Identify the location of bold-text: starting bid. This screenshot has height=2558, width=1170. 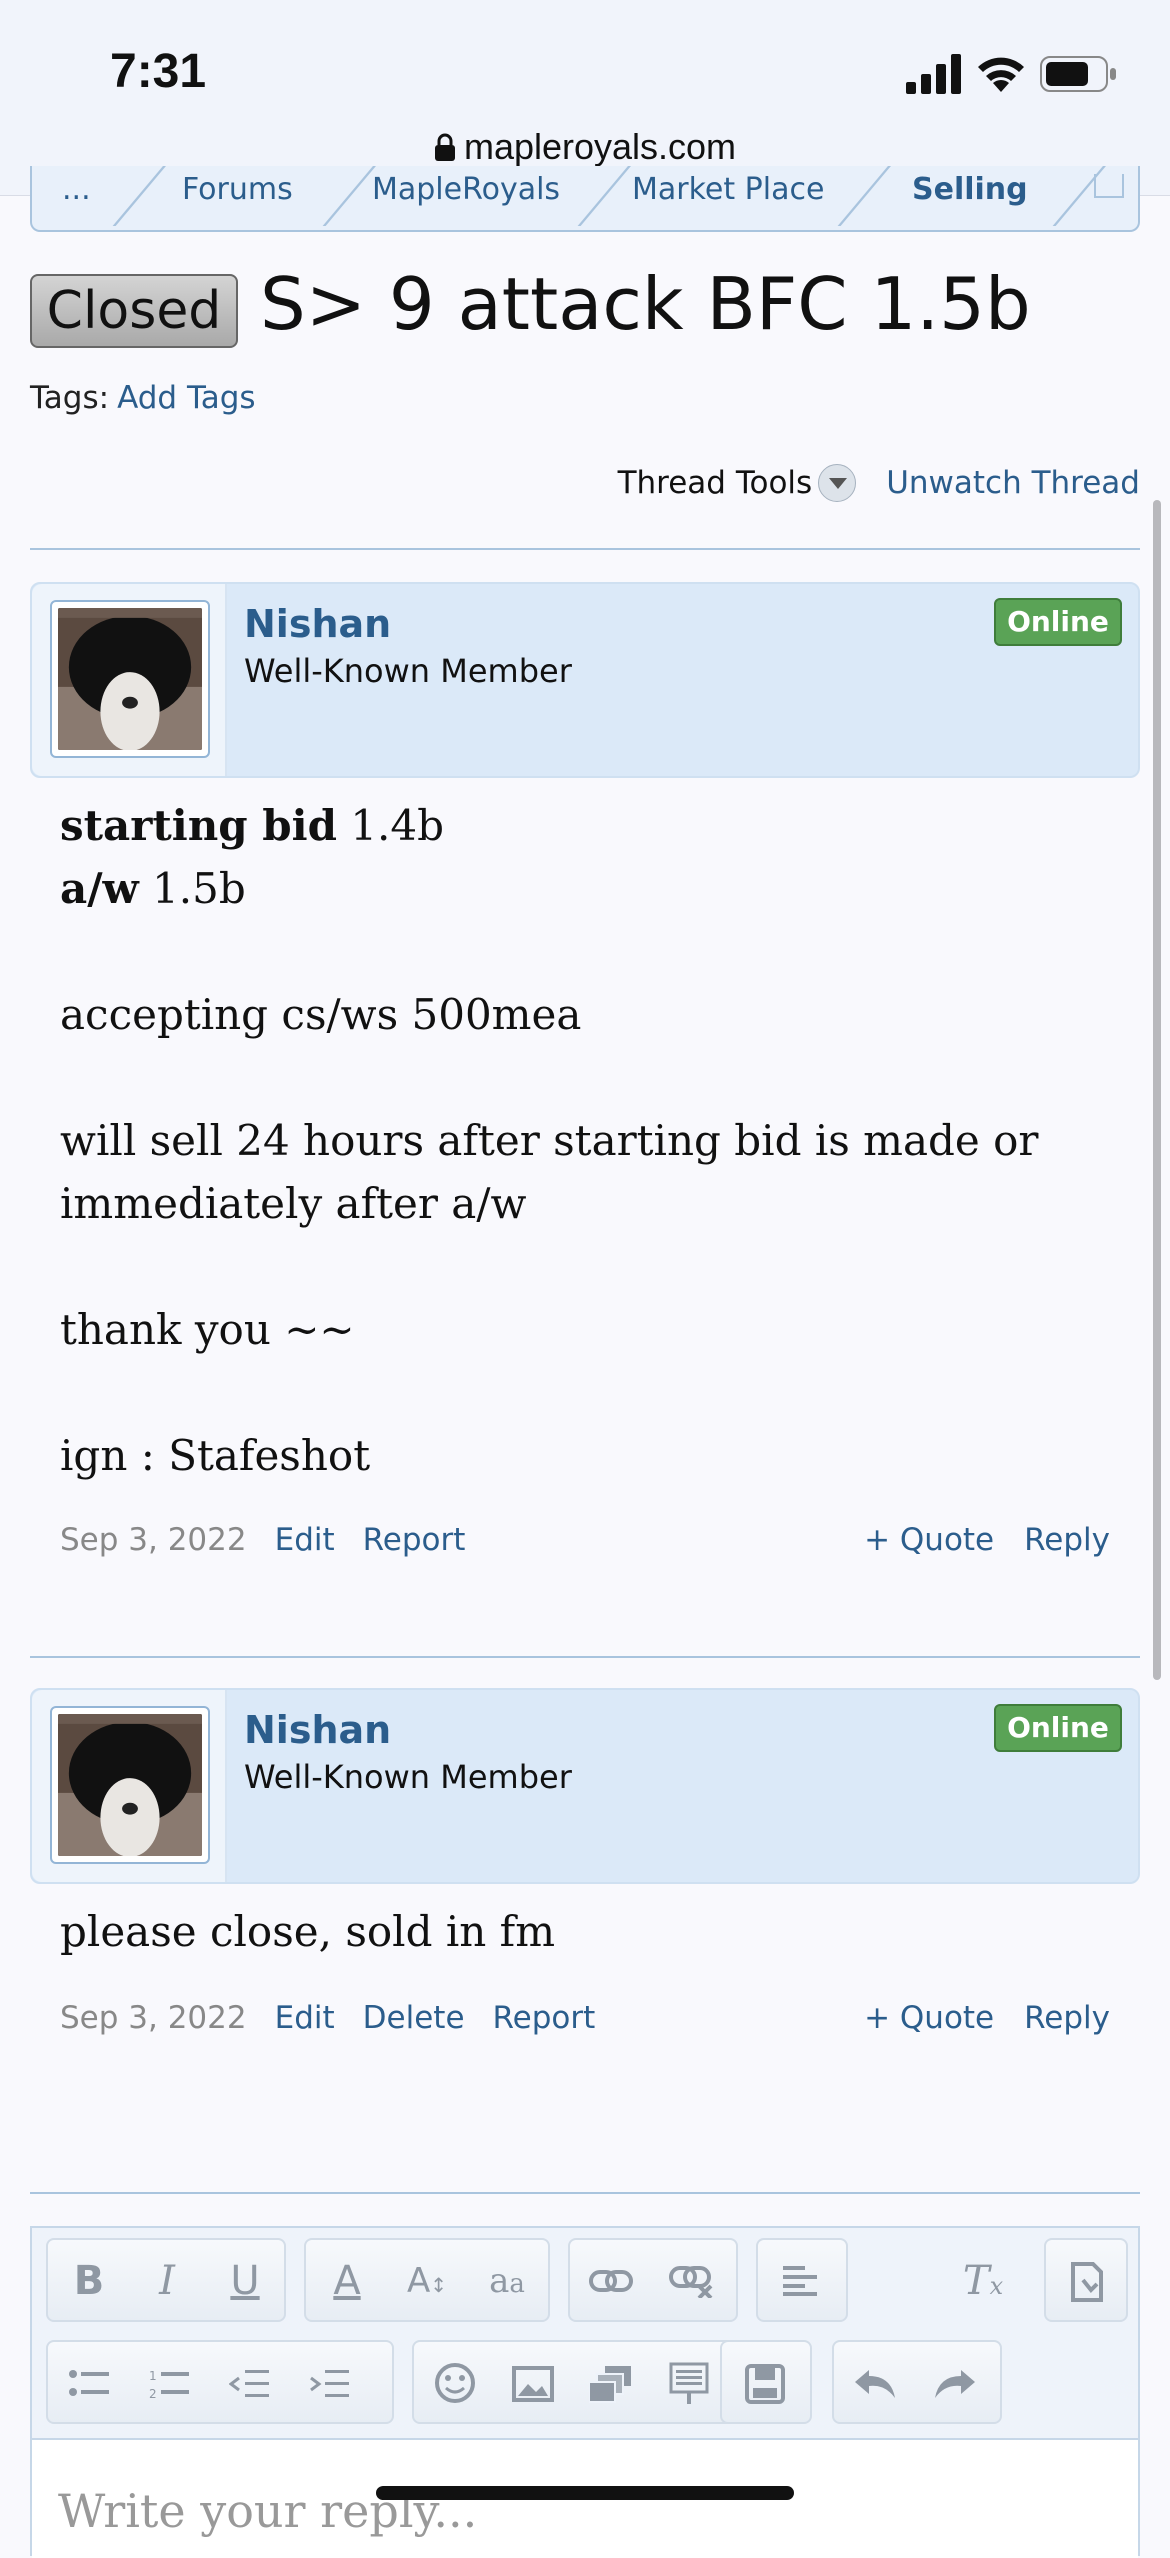
(198, 825).